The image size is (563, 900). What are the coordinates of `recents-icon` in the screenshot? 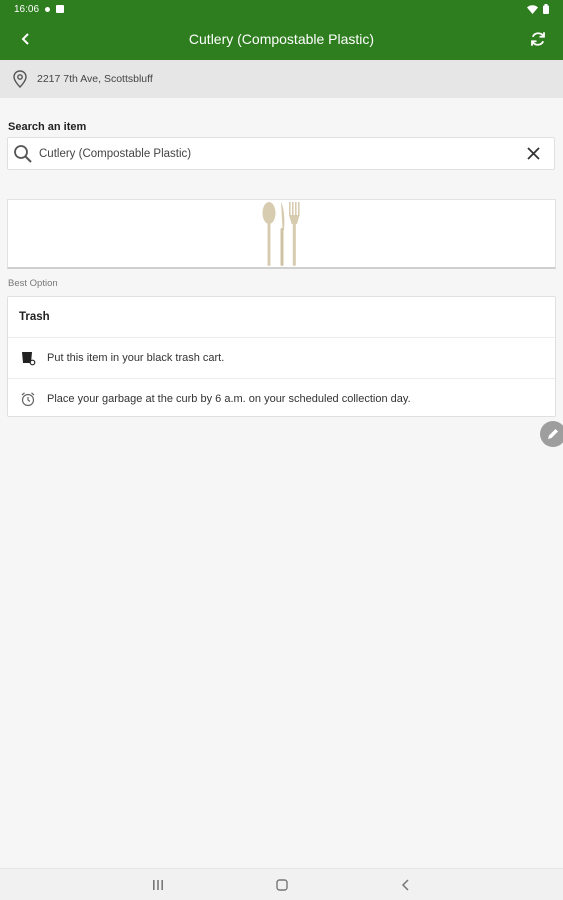 It's located at (158, 885).